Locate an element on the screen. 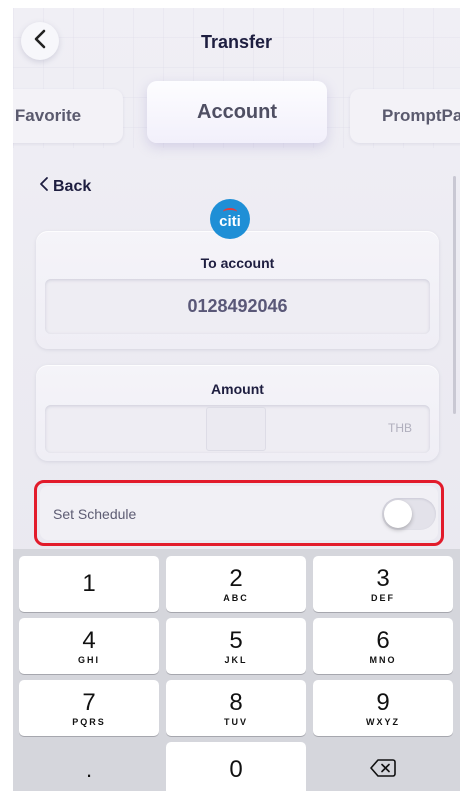 Image resolution: width=465 pixels, height=791 pixels. amount-field: THB is located at coordinates (237, 429).